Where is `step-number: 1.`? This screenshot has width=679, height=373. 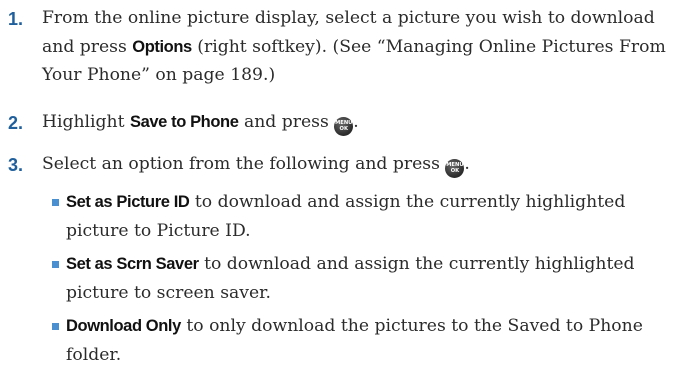 step-number: 1. is located at coordinates (16, 19).